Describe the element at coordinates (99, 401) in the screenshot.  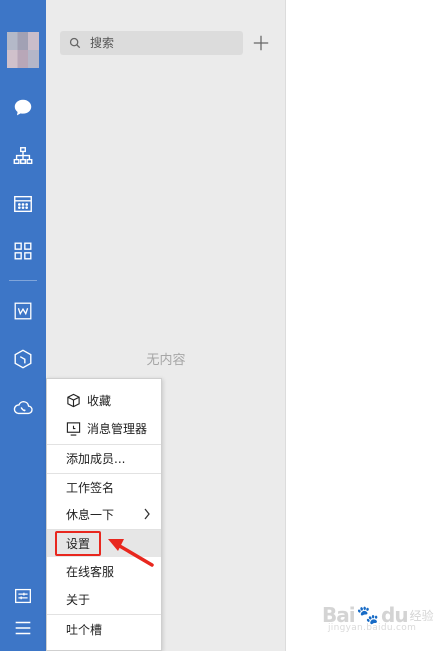
I see `menu-item-label: 收藏` at that location.